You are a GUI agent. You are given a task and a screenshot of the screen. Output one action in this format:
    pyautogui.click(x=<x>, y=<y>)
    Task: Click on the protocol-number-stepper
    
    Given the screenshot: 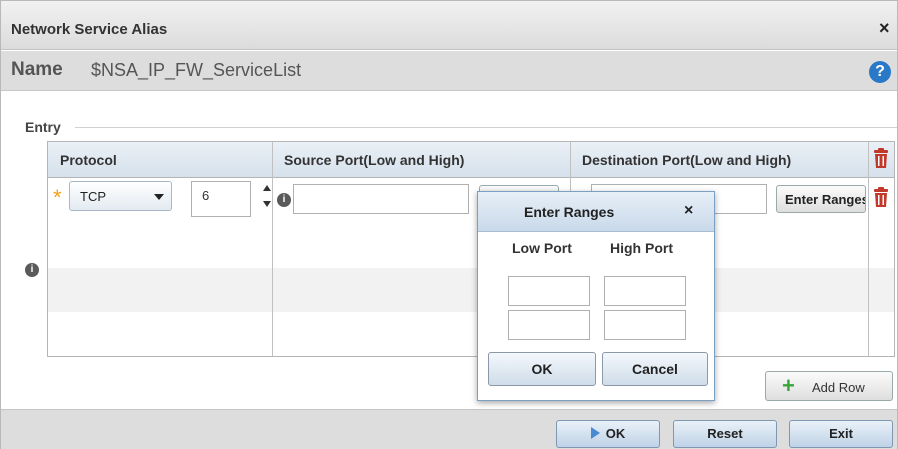 What is the action you would take?
    pyautogui.click(x=268, y=200)
    